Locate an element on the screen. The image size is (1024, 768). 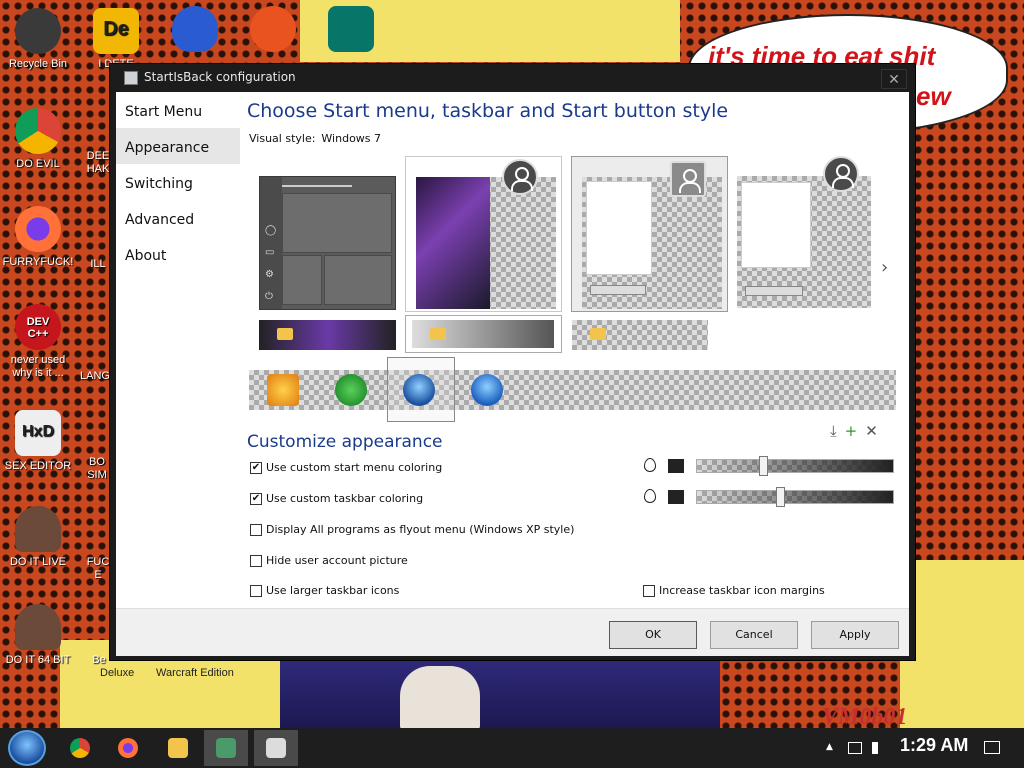
volume-icon is located at coordinates (879, 748).